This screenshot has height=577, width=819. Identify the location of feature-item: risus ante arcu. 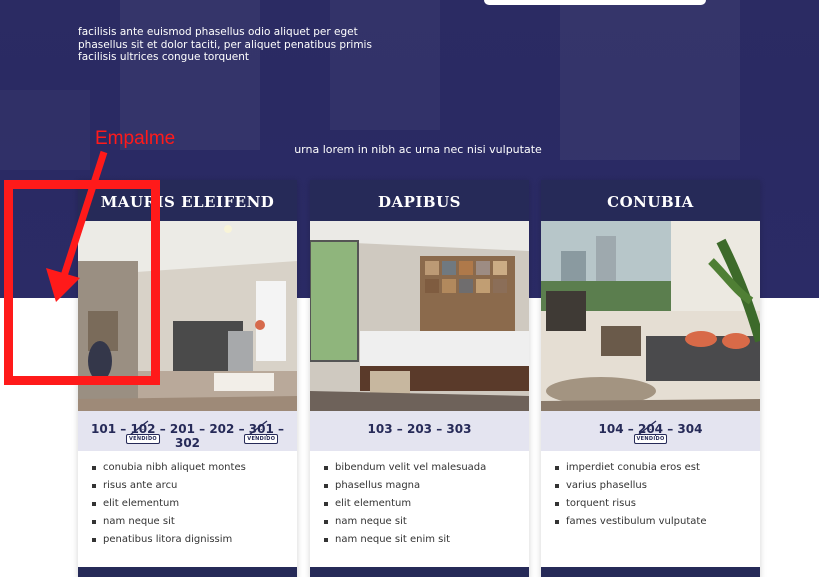
(194, 485).